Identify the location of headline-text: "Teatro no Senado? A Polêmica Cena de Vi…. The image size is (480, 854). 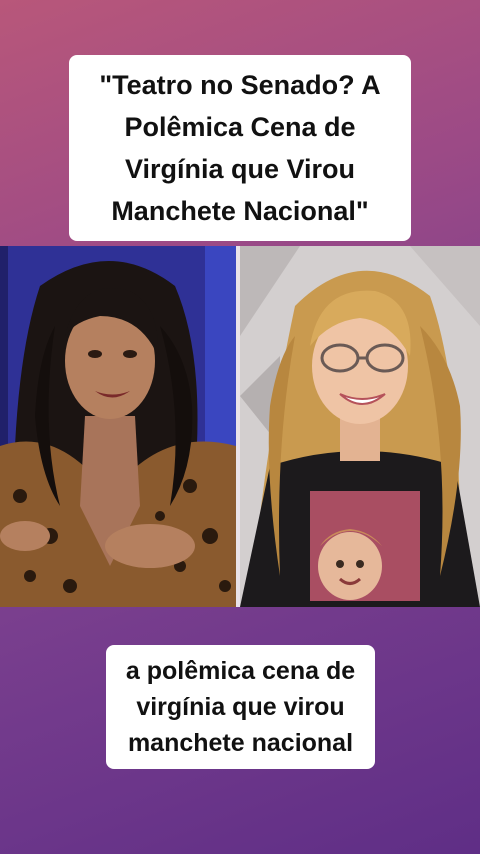
(240, 148).